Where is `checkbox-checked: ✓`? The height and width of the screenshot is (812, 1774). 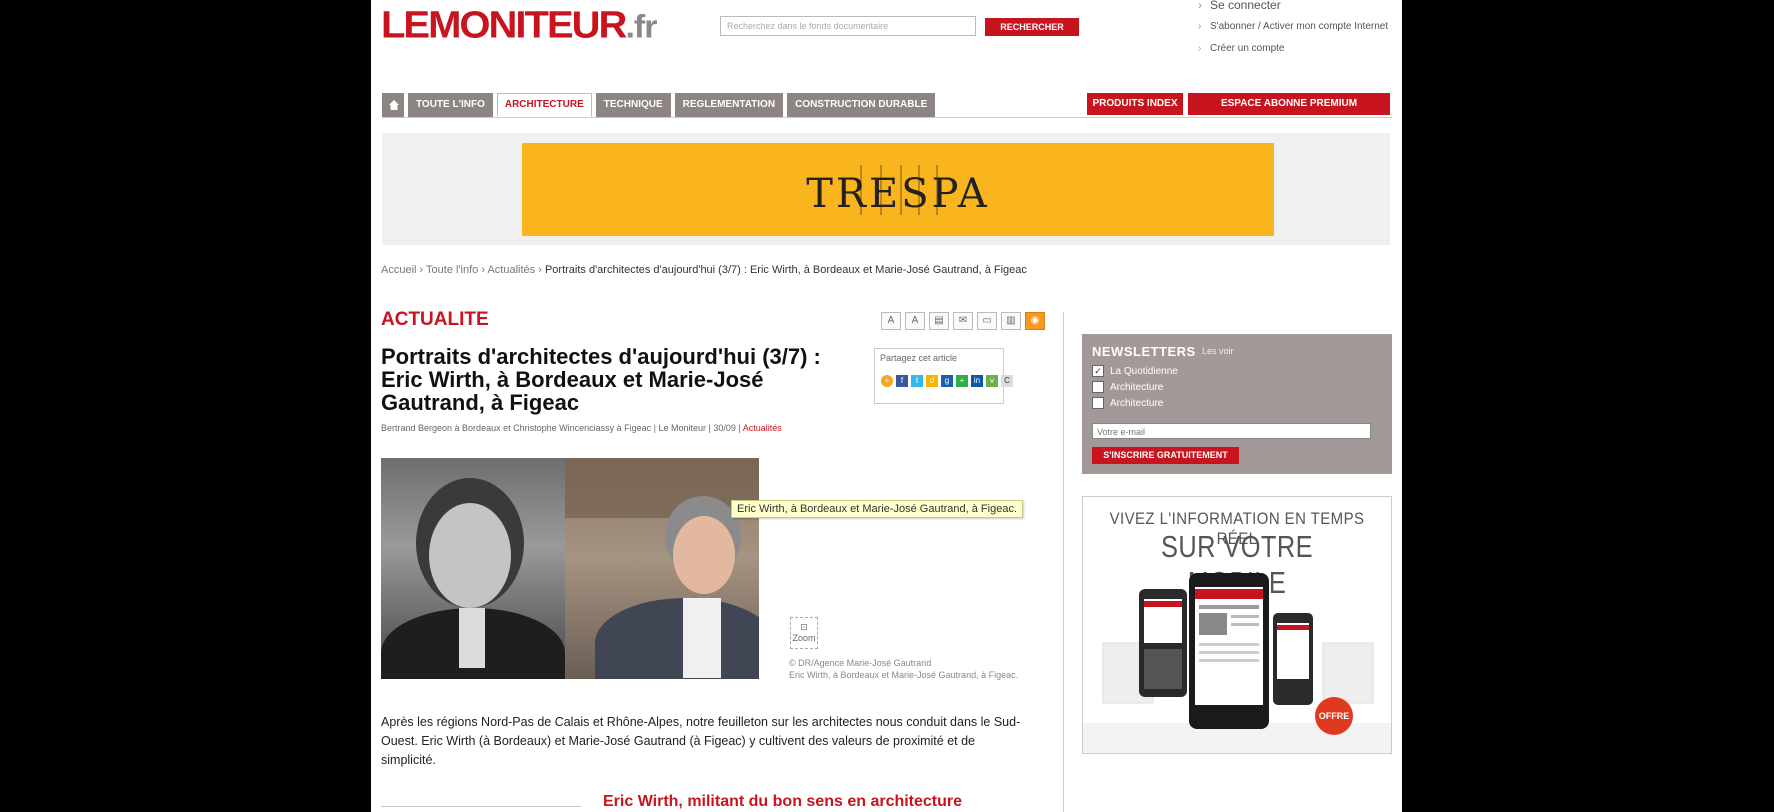 checkbox-checked: ✓ is located at coordinates (1098, 371).